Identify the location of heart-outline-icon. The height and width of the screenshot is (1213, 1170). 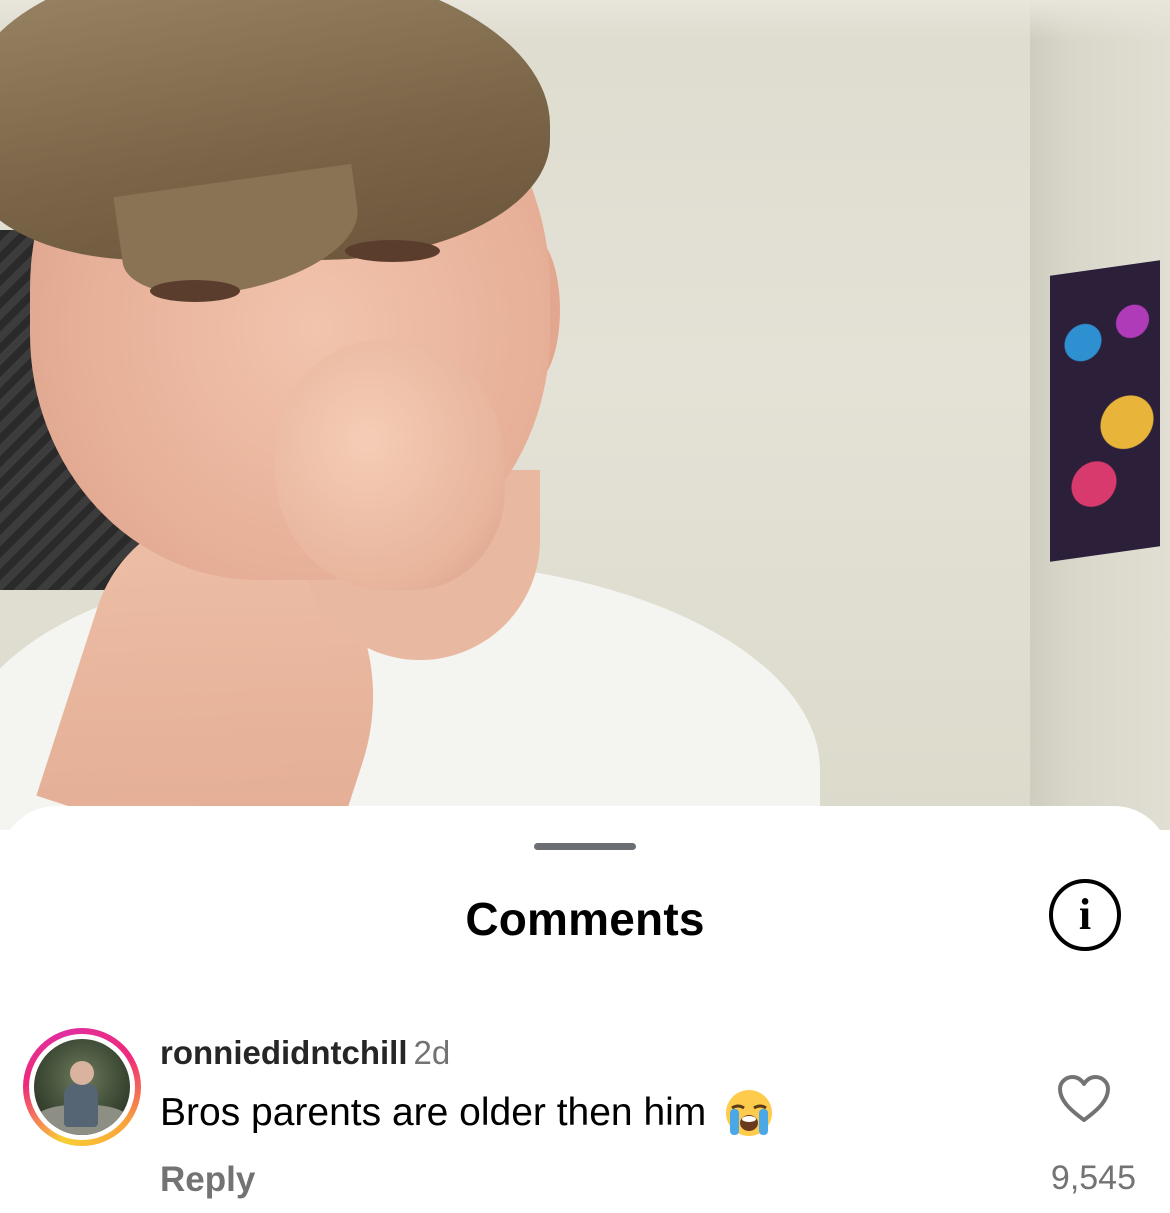
(1084, 1099).